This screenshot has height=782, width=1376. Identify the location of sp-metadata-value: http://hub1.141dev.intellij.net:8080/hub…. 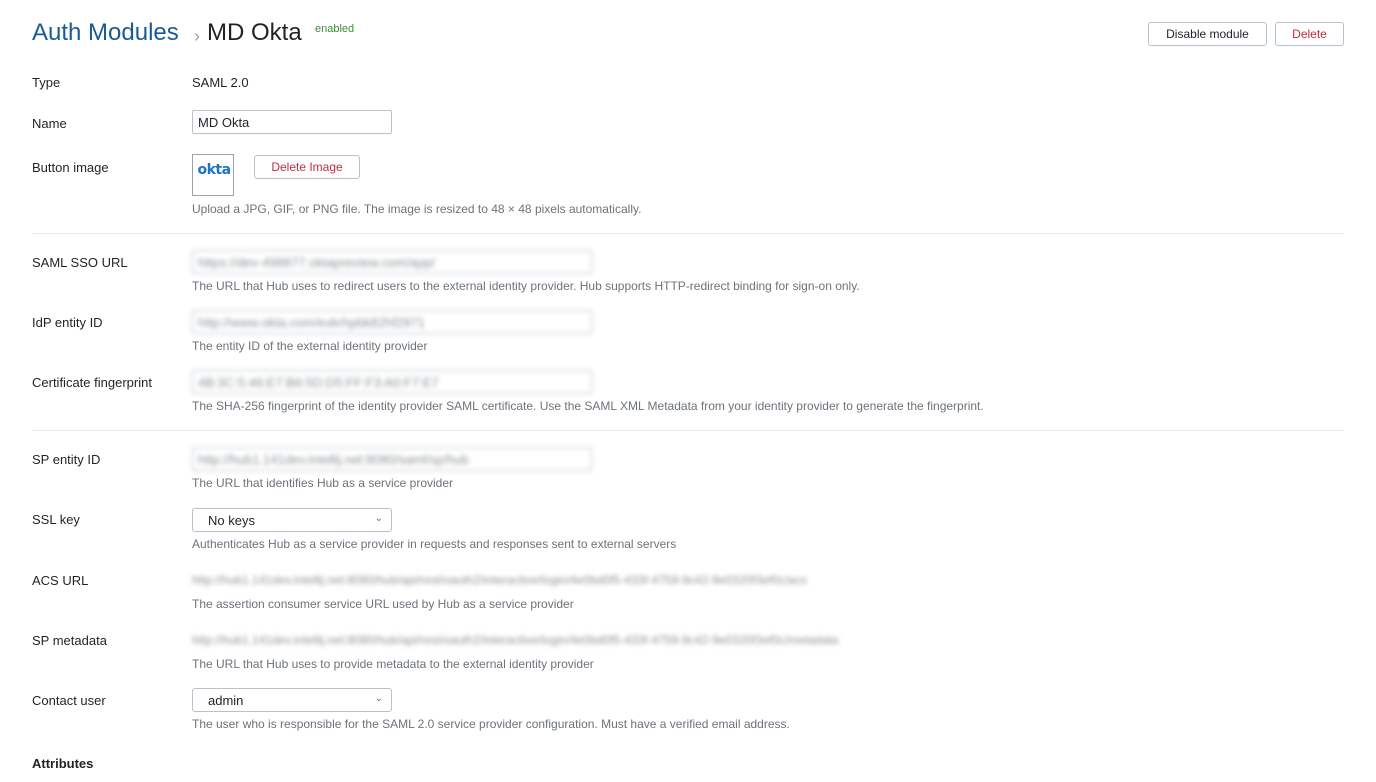
(515, 640).